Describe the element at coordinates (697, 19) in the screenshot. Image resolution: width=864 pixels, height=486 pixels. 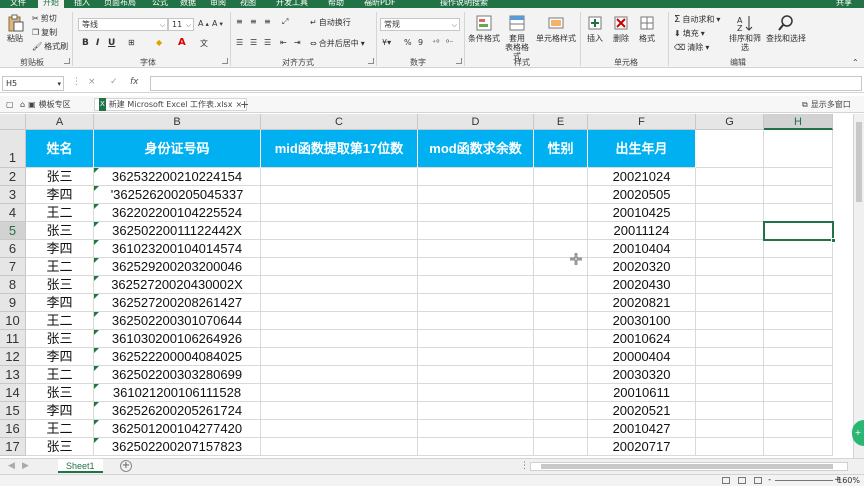
I see `autosum-button: Σ 自动求和 ▾` at that location.